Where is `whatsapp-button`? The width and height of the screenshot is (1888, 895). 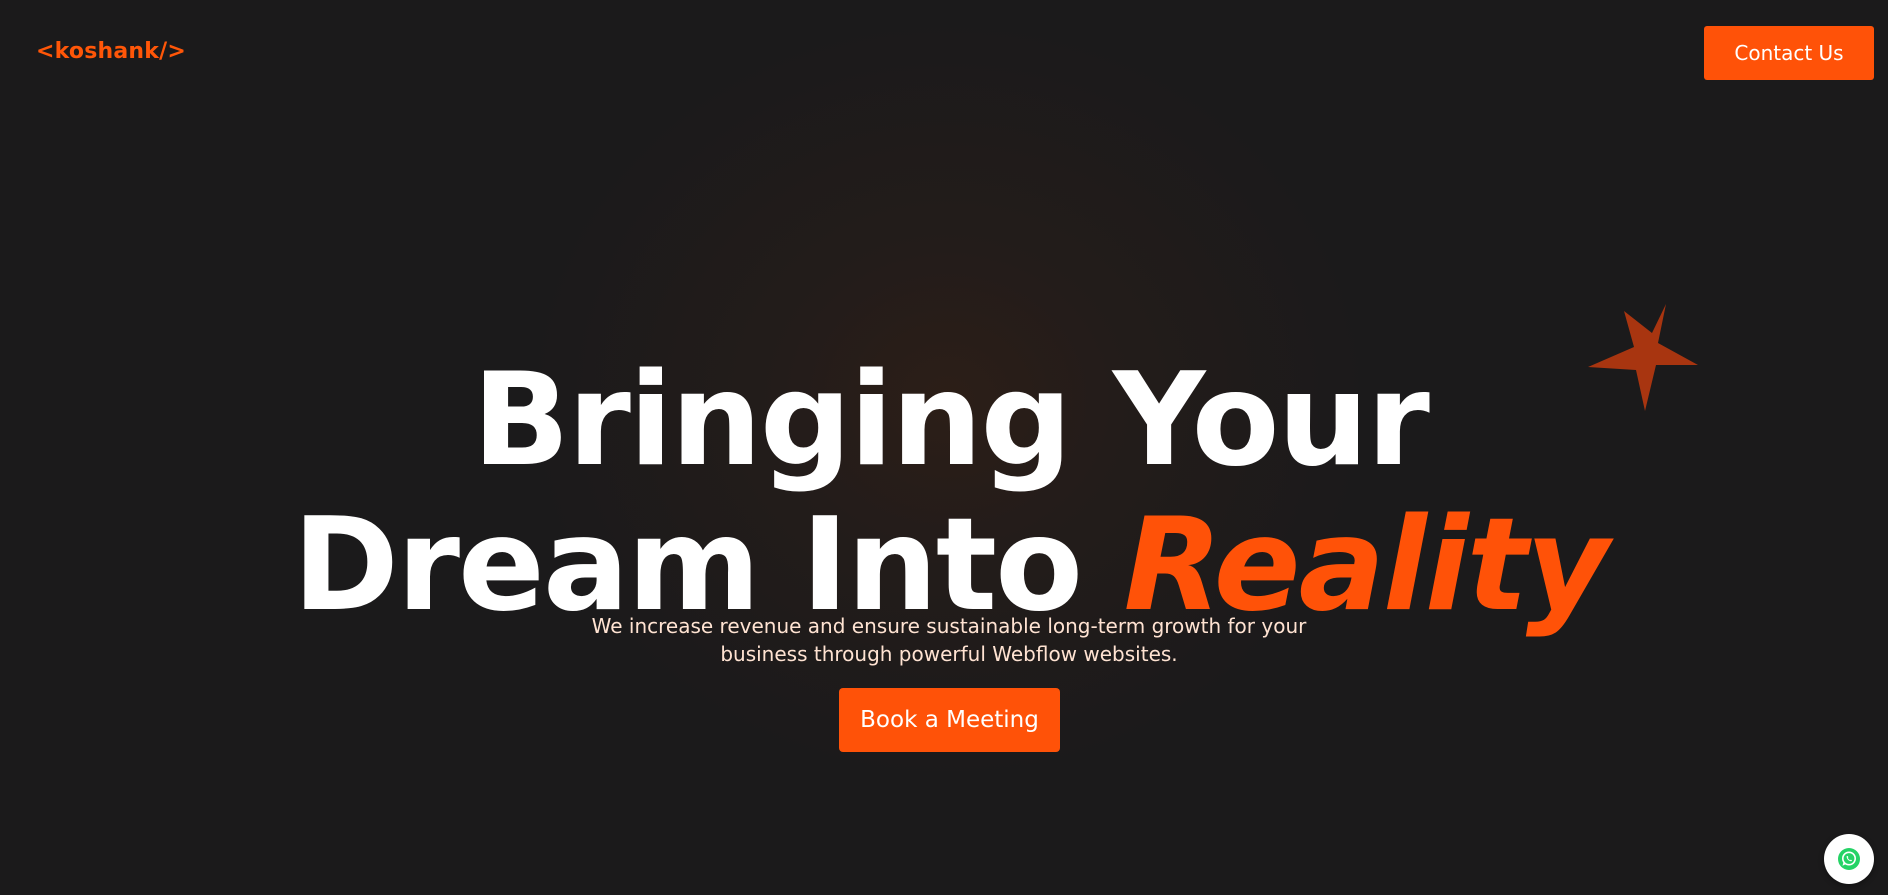 whatsapp-button is located at coordinates (1849, 859).